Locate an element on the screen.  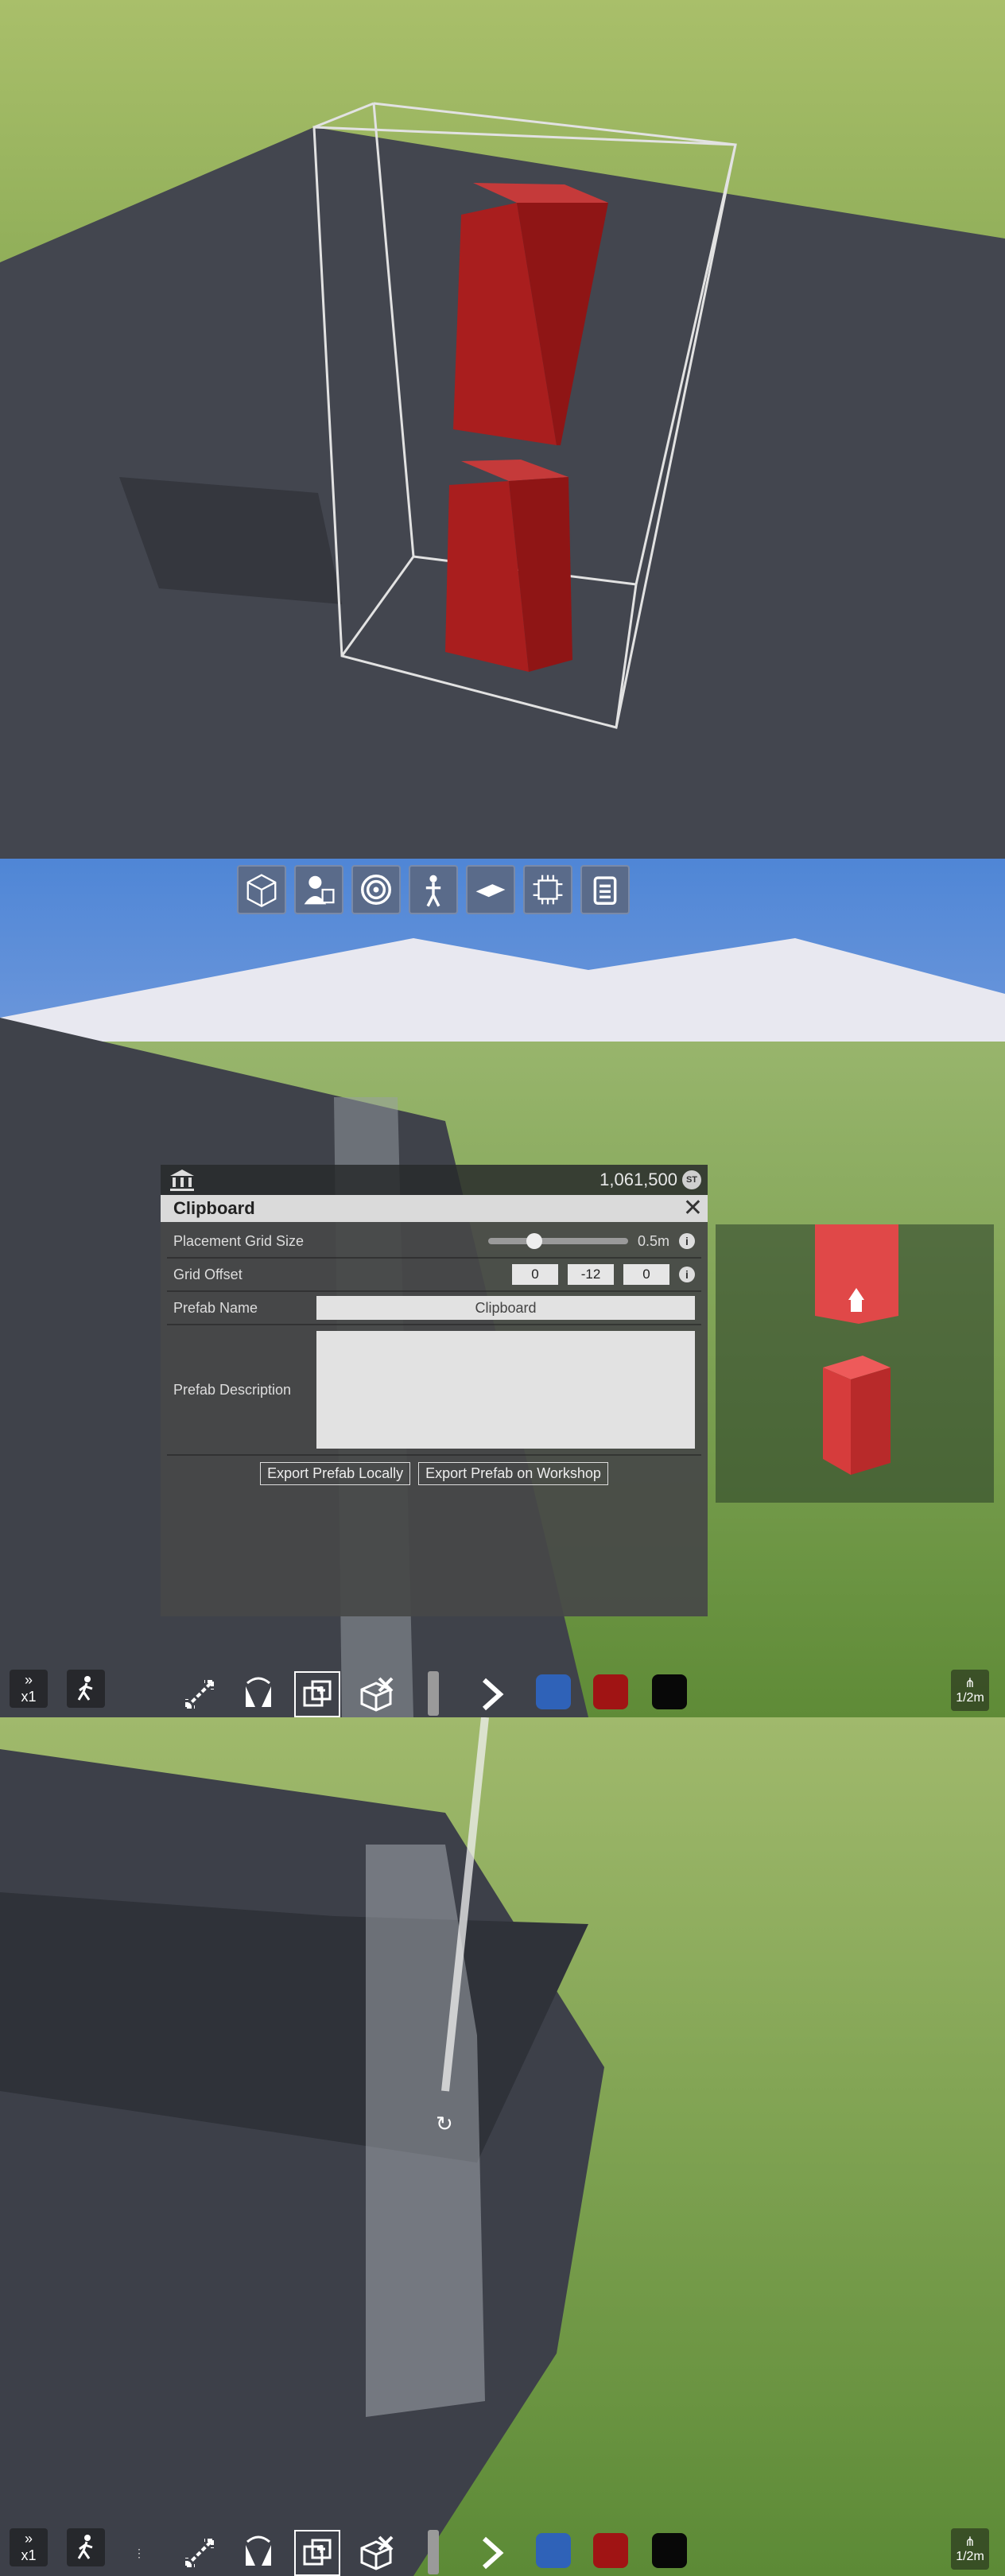
bottom-hud: » x1 ⋔ 1/2m is located at coordinates (502, 1686).